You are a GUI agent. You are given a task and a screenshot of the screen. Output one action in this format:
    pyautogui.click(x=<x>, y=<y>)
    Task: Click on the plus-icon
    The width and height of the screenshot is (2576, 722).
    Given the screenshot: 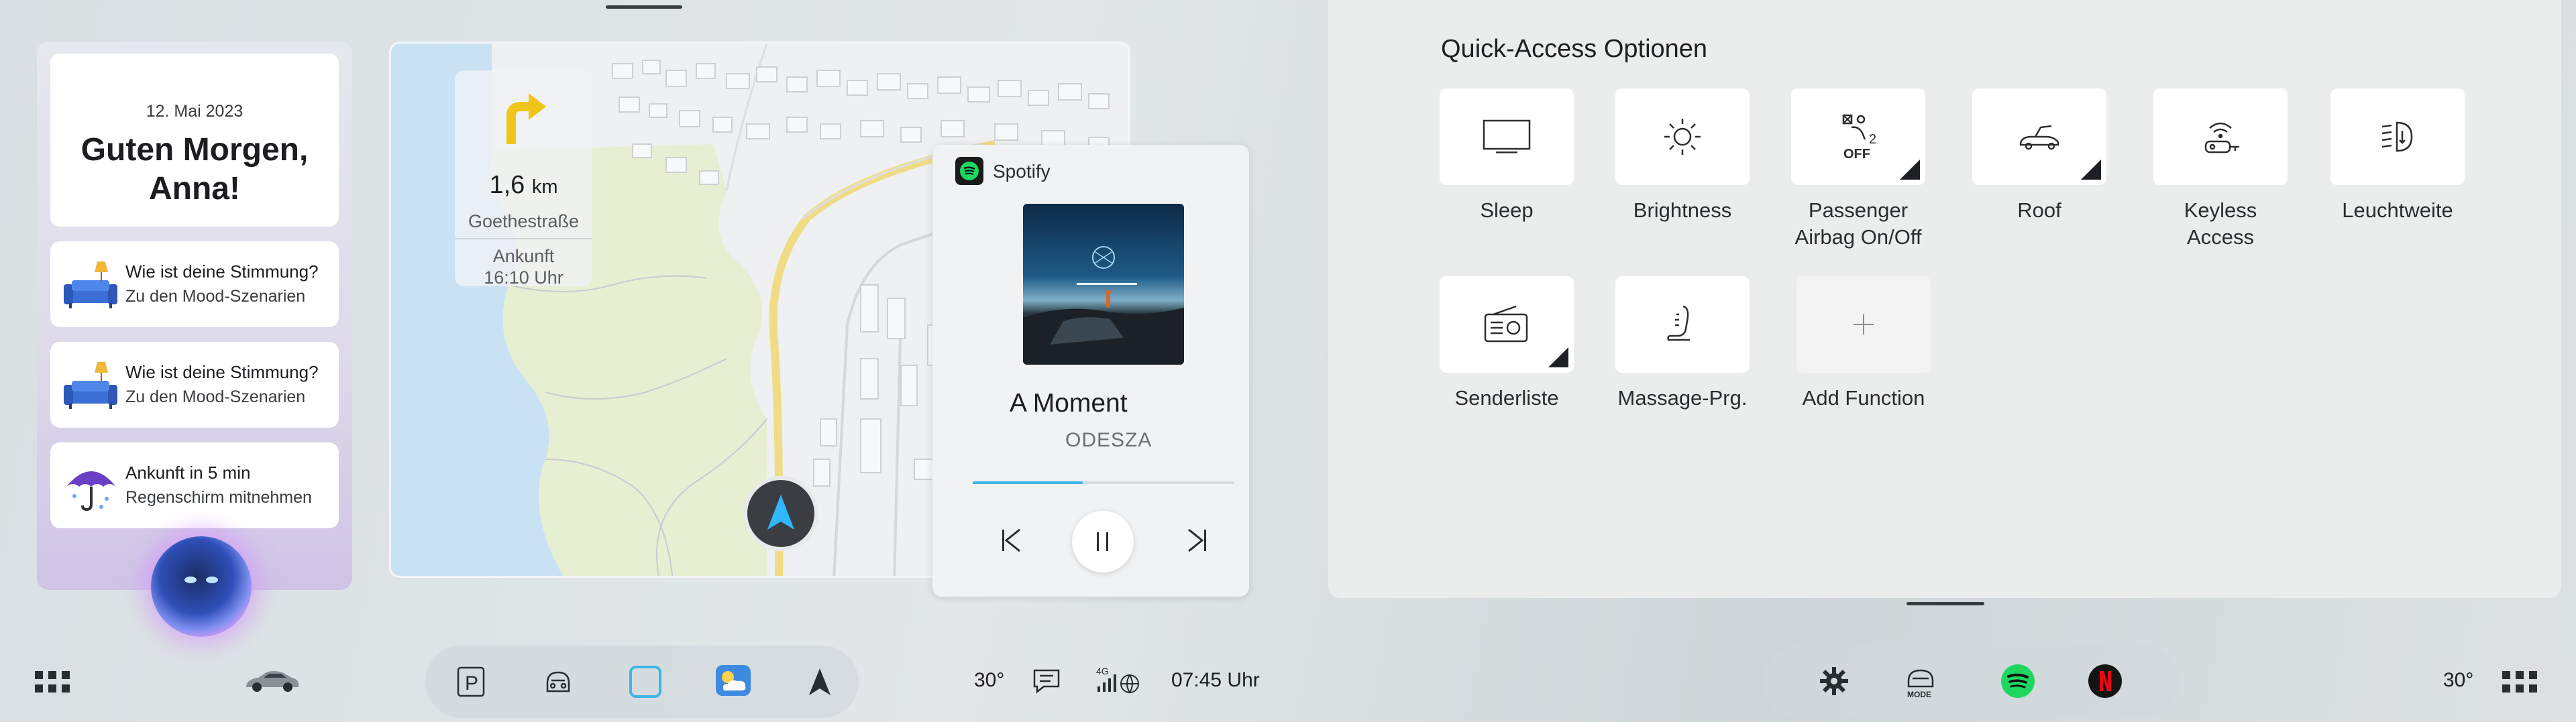 What is the action you would take?
    pyautogui.click(x=1864, y=325)
    